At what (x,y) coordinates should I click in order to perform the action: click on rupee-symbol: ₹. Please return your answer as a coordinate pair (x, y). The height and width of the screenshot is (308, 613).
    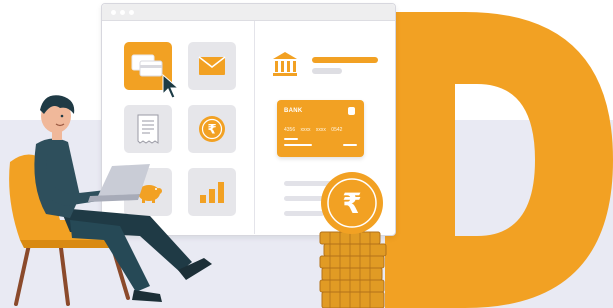
    Looking at the image, I should click on (351, 203).